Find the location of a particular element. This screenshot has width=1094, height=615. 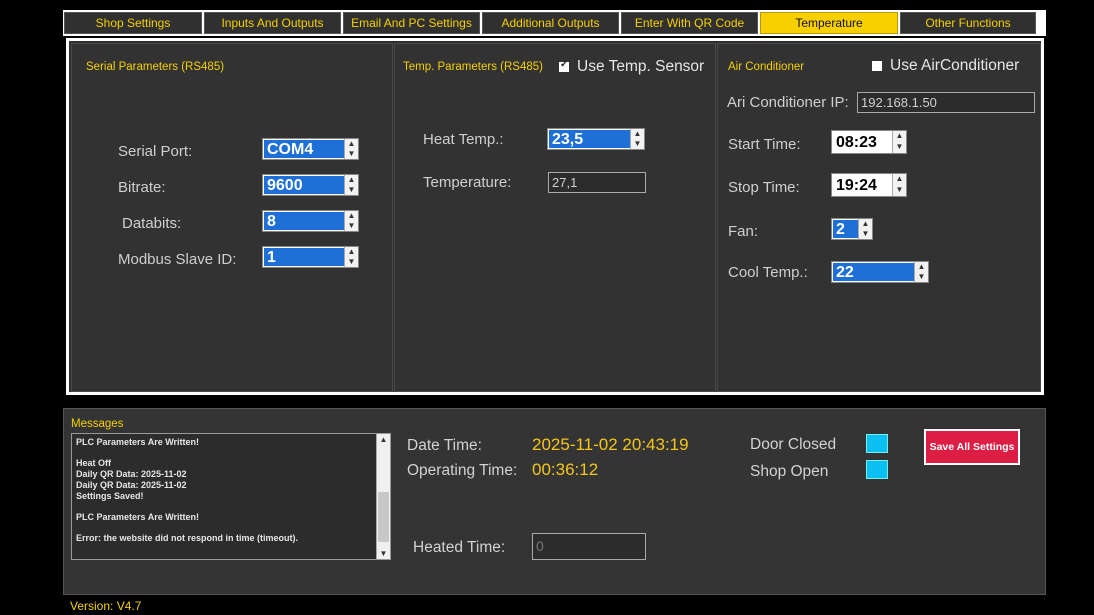

messages-scrollbar: ▲ ▼ is located at coordinates (383, 496).